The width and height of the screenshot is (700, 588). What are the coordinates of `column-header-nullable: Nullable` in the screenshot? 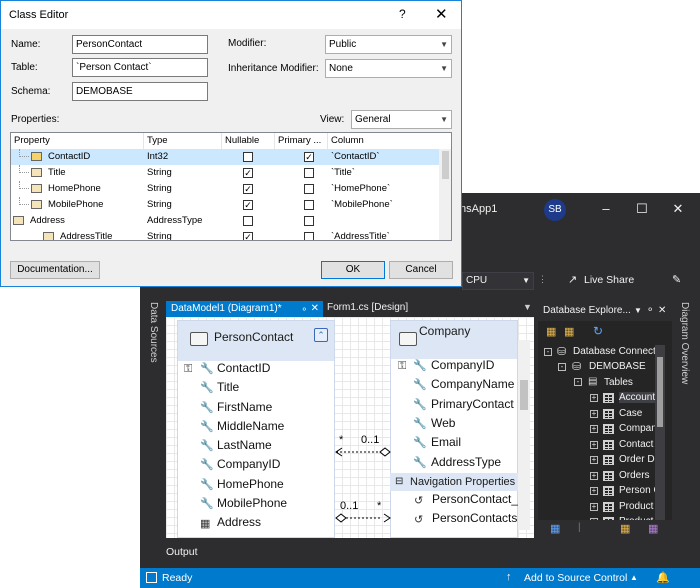 It's located at (248, 141).